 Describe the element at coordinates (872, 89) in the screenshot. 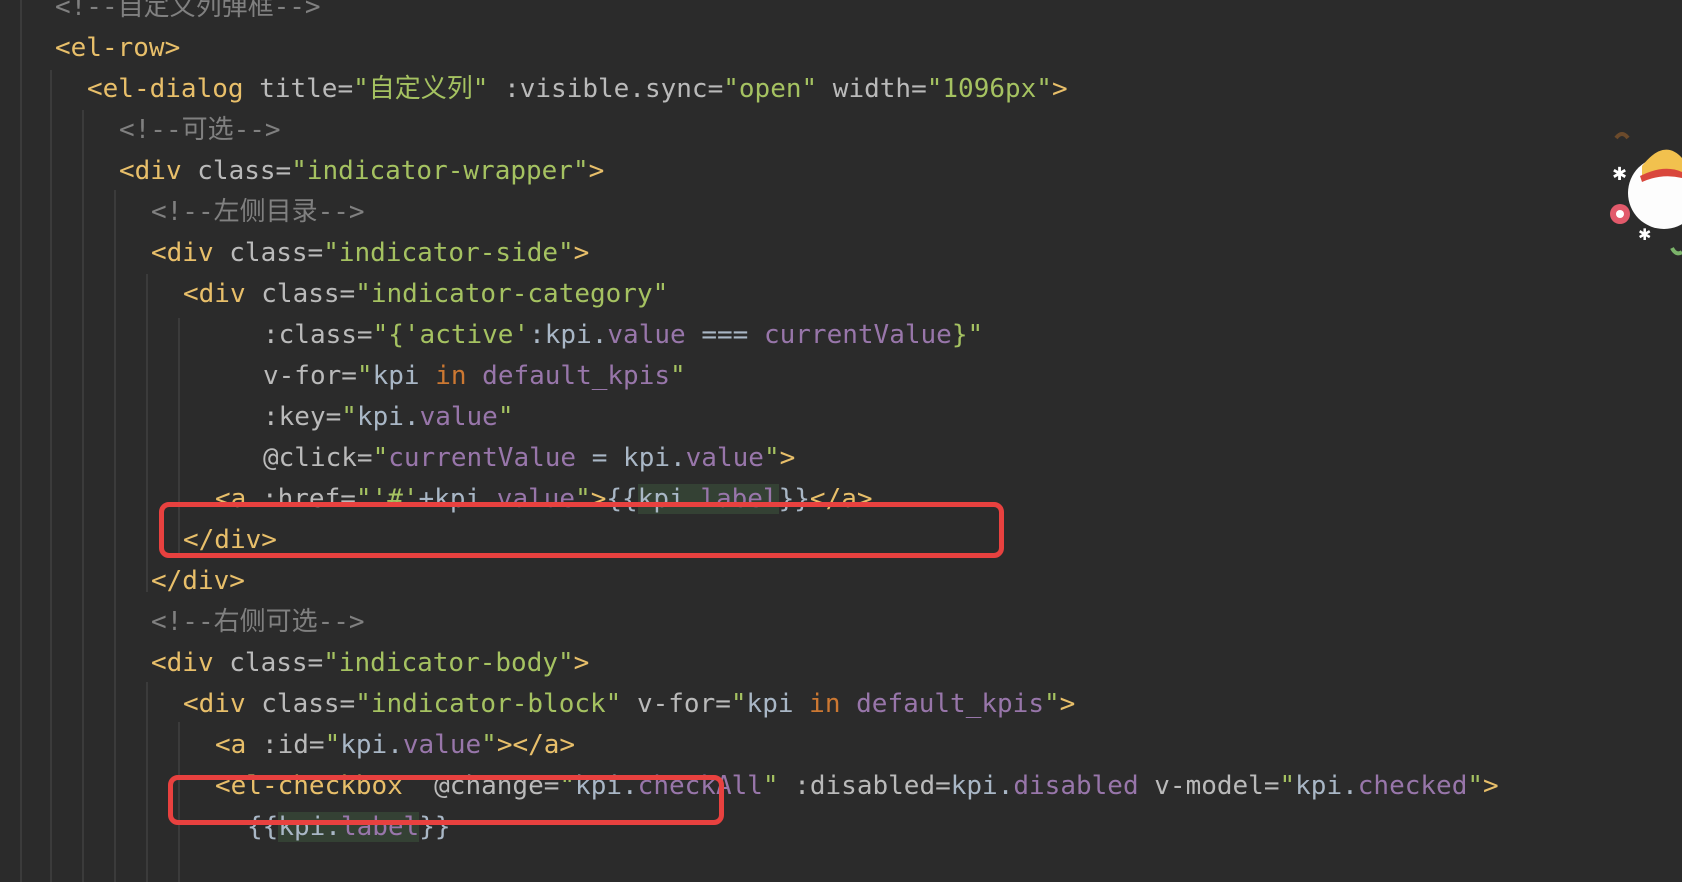

I see `code-token: width=` at that location.